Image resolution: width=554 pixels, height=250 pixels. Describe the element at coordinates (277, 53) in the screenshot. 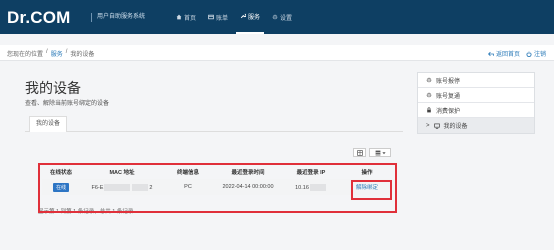

I see `breadcrumb-bar: 您现在的位置 / 服务 / 我的设备 返回首页 注销` at that location.